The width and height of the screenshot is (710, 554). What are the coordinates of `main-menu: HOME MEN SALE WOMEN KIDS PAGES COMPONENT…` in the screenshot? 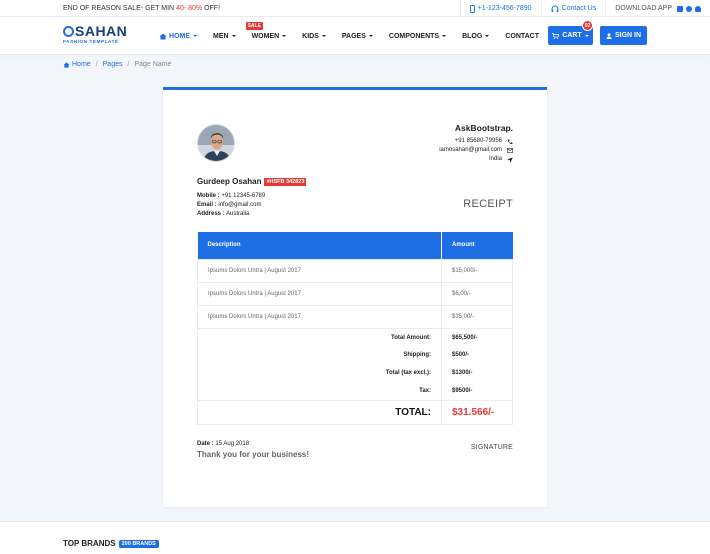 It's located at (357, 36).